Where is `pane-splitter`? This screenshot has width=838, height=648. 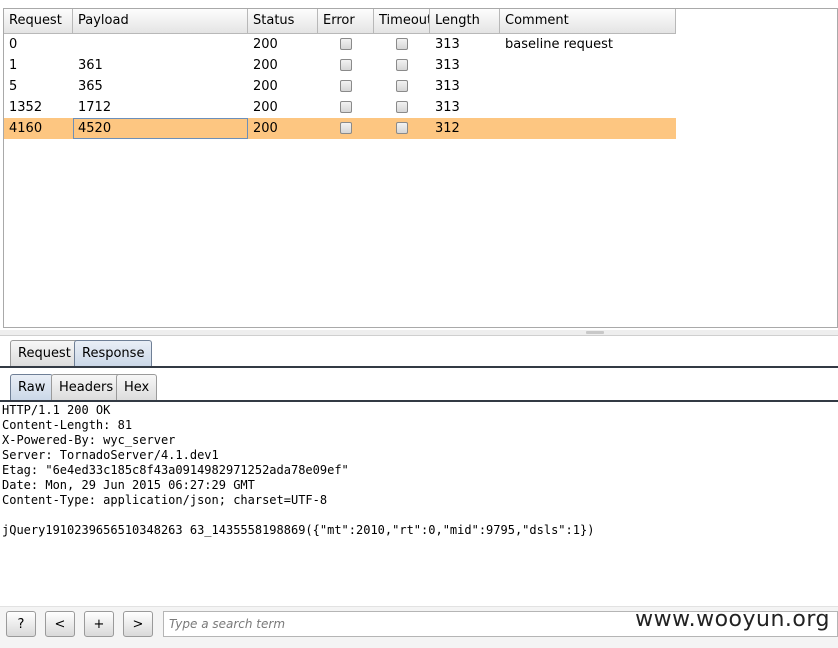
pane-splitter is located at coordinates (419, 333).